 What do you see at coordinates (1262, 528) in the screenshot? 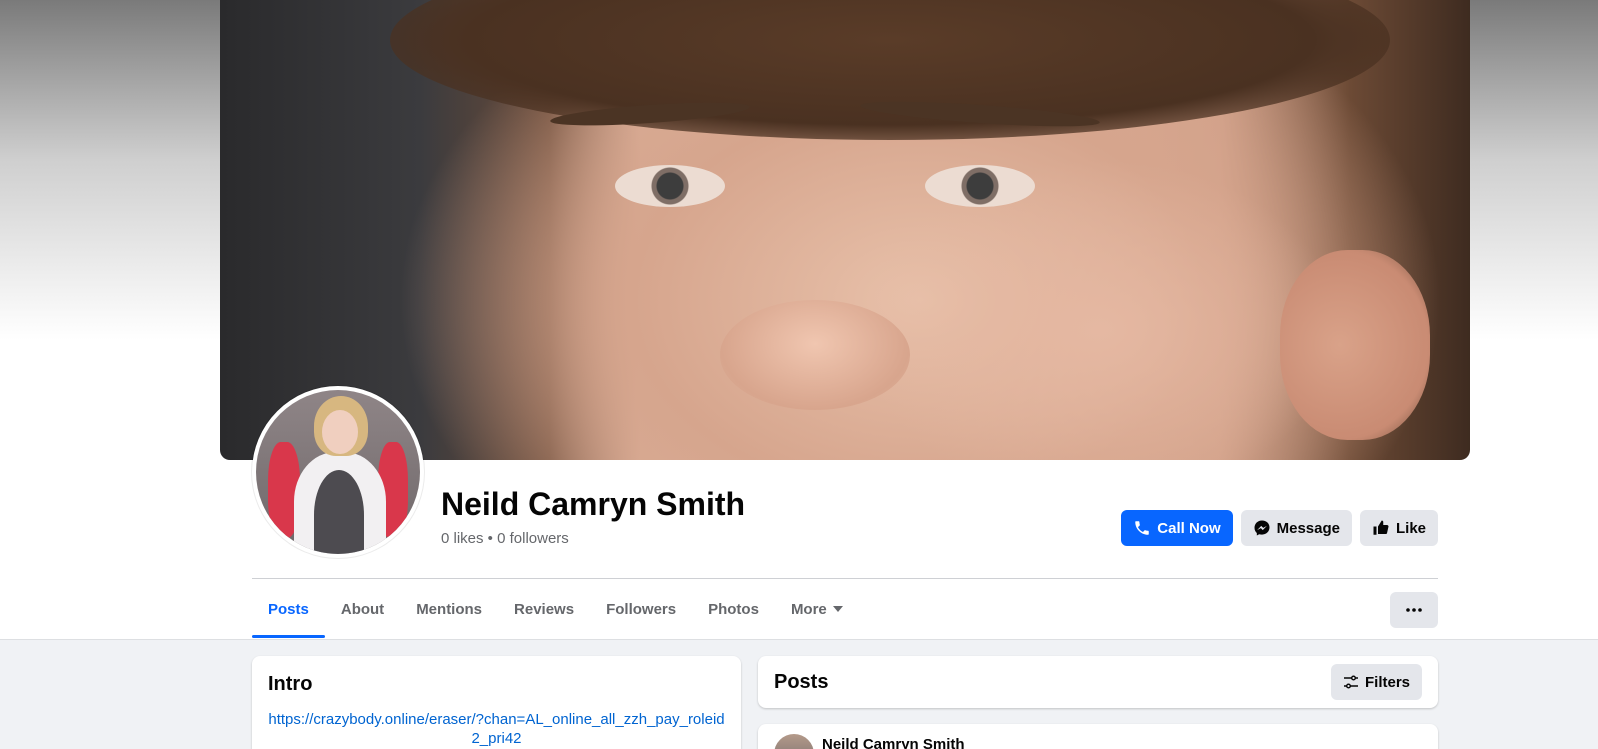
I see `messenger-icon` at bounding box center [1262, 528].